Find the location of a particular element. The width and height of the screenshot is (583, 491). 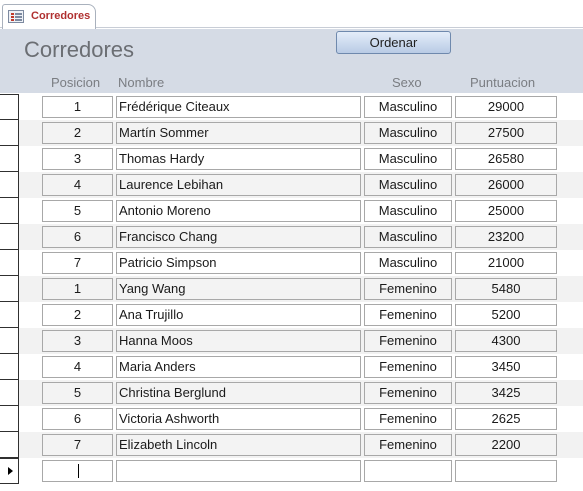

puntuacion-field: 29000 is located at coordinates (506, 107).